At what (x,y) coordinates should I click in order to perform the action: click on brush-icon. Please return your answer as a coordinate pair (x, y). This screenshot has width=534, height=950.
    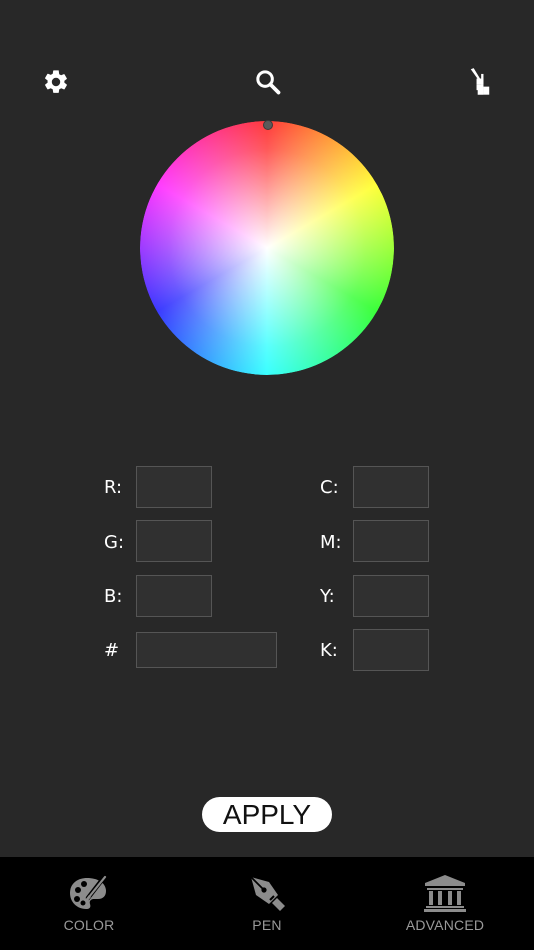
    Looking at the image, I should click on (480, 81).